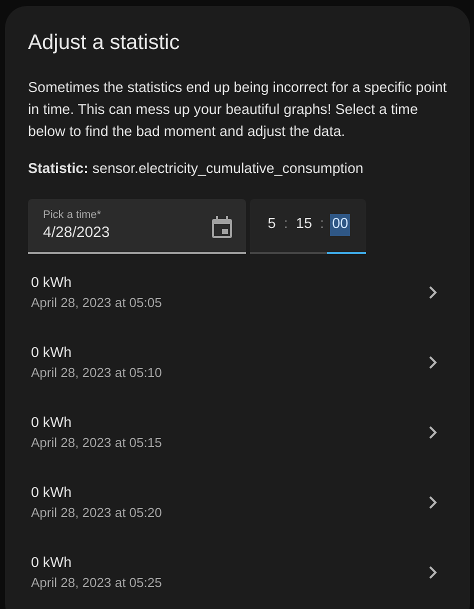 Image resolution: width=474 pixels, height=609 pixels. What do you see at coordinates (237, 110) in the screenshot?
I see `description-text: Sometimes the statistics end up being incorrect for a specific point in time. This can mess up your beautiful graphs! Select a time below to find the bad moment and adjust the data.` at bounding box center [237, 110].